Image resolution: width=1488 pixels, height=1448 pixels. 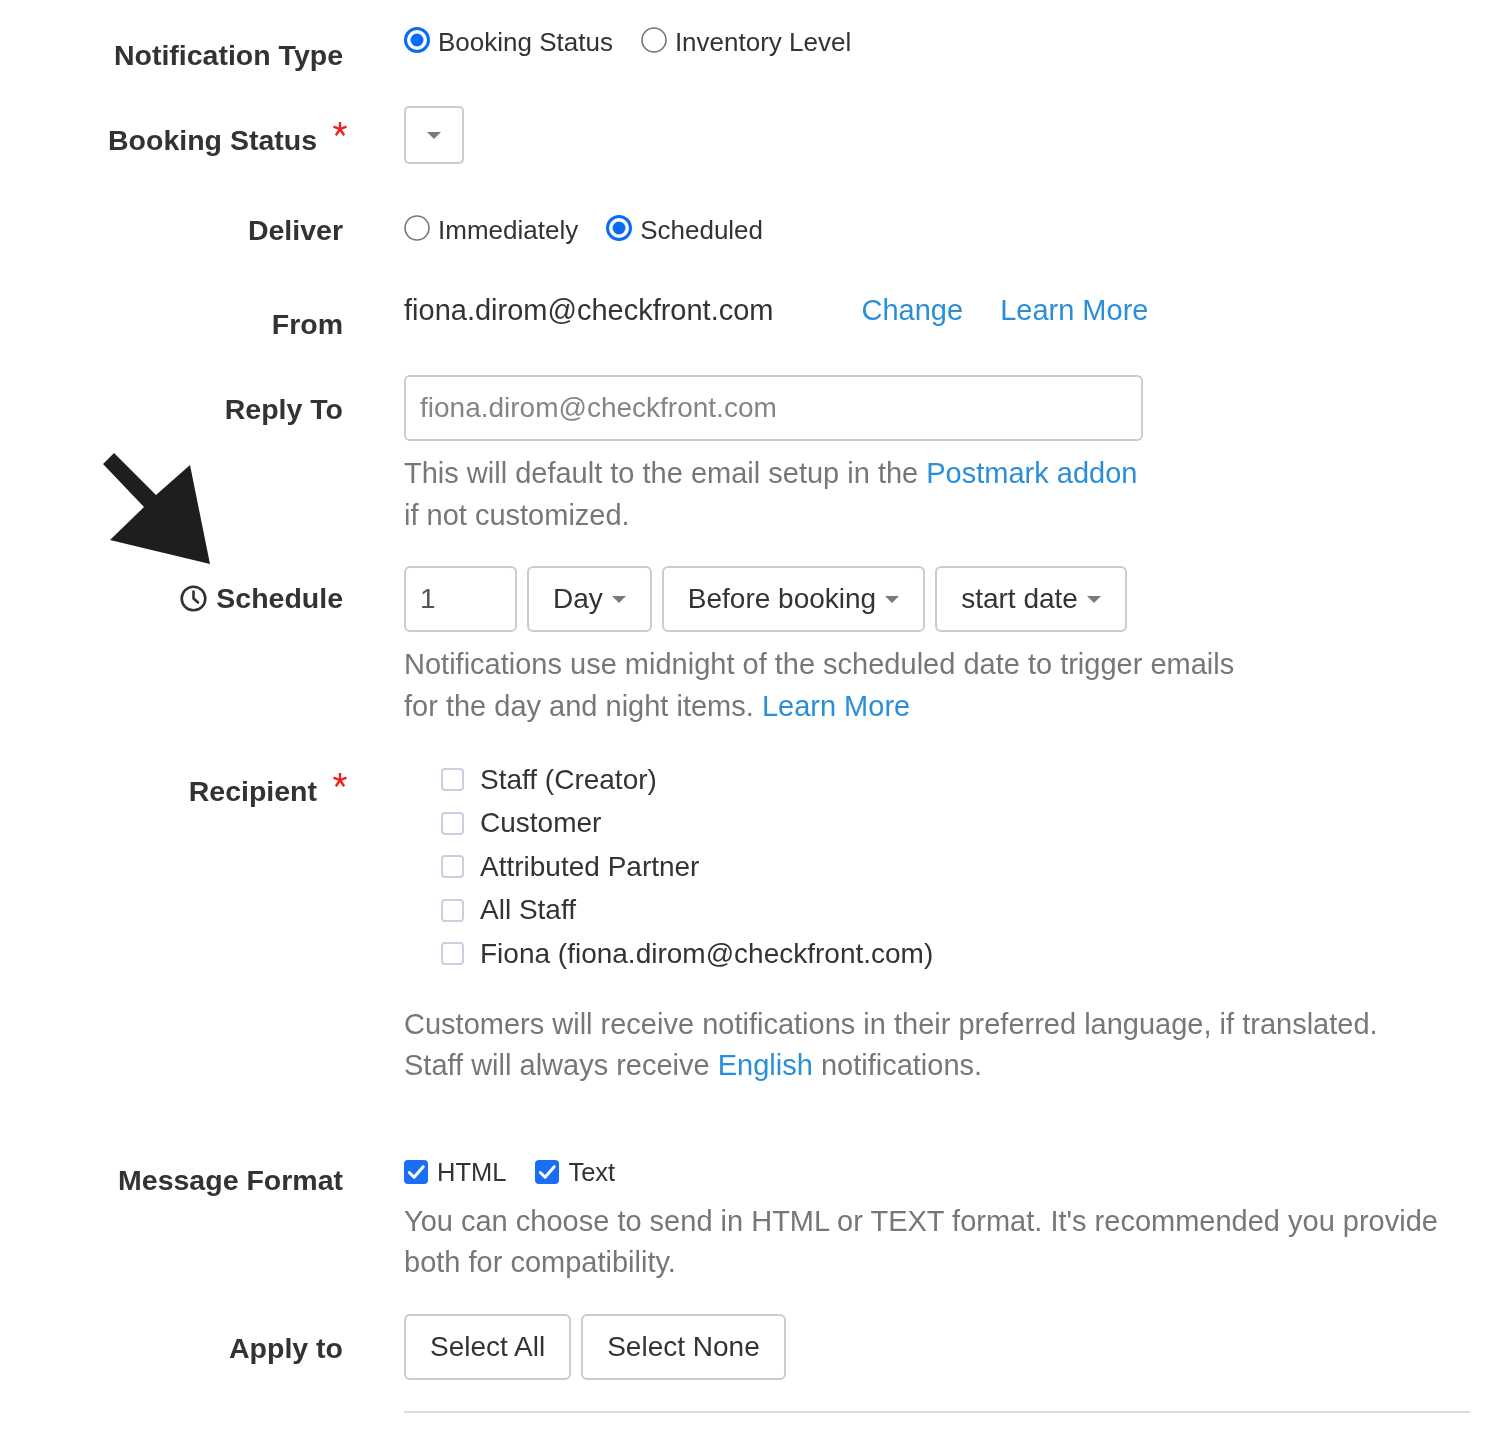 I want to click on help-text: This will default to the email setup in the Postmark addon if not customized., so click(x=771, y=494).